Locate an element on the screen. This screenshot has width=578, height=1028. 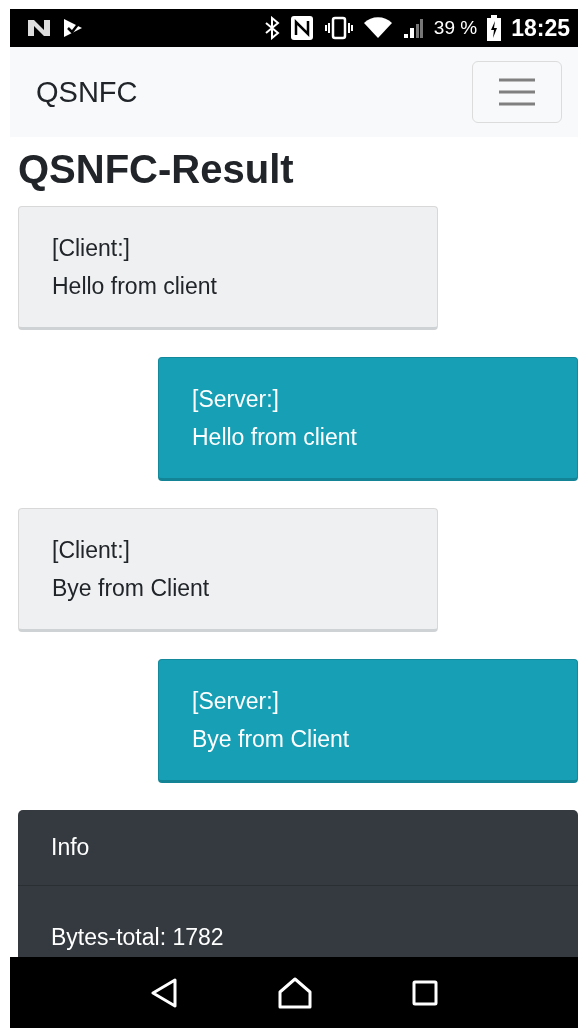
vibrate-icon is located at coordinates (338, 28).